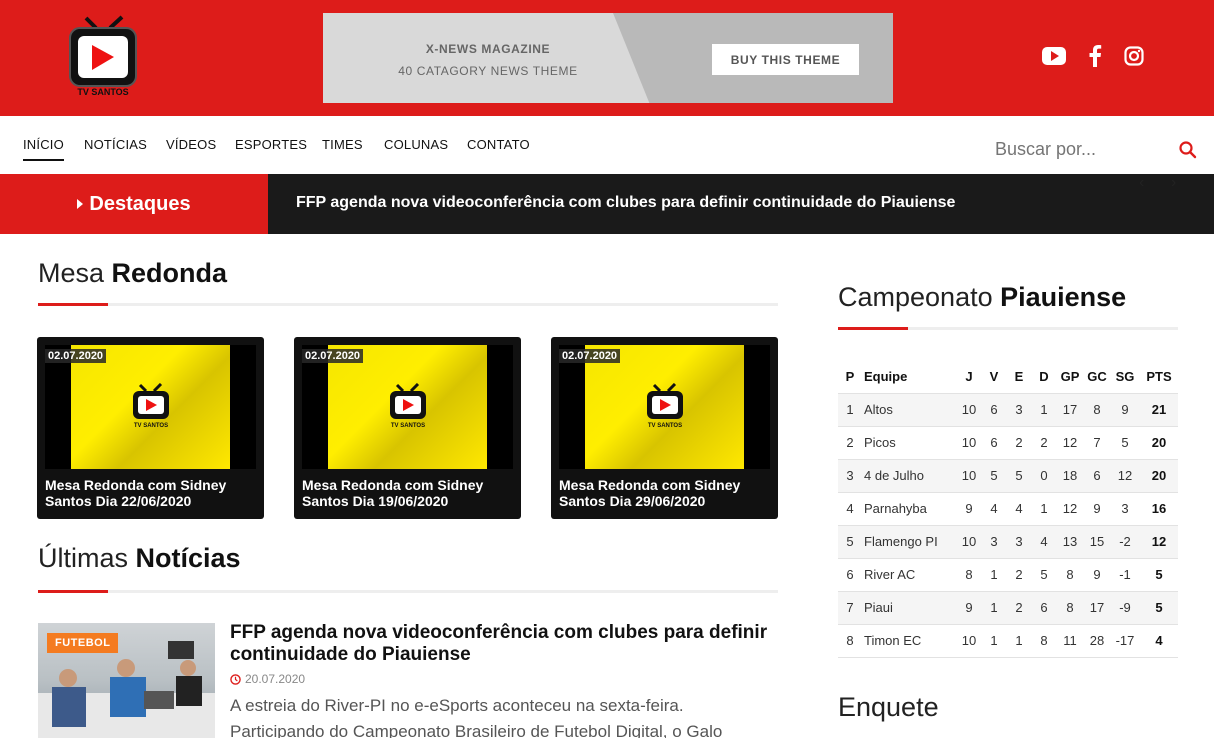  Describe the element at coordinates (43, 149) in the screenshot. I see `nav-item-inicio: INÍCIO` at that location.